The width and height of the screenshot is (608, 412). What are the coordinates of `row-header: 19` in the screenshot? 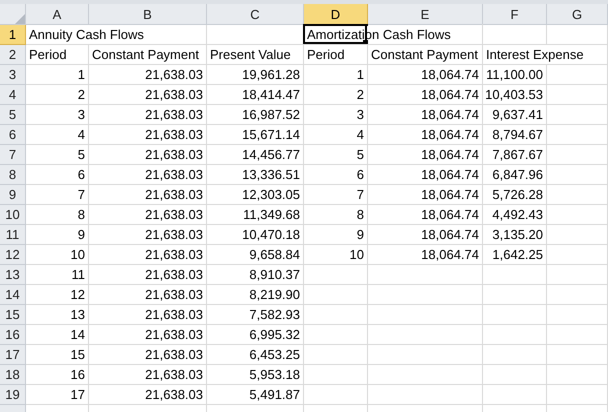 It's located at (13, 395).